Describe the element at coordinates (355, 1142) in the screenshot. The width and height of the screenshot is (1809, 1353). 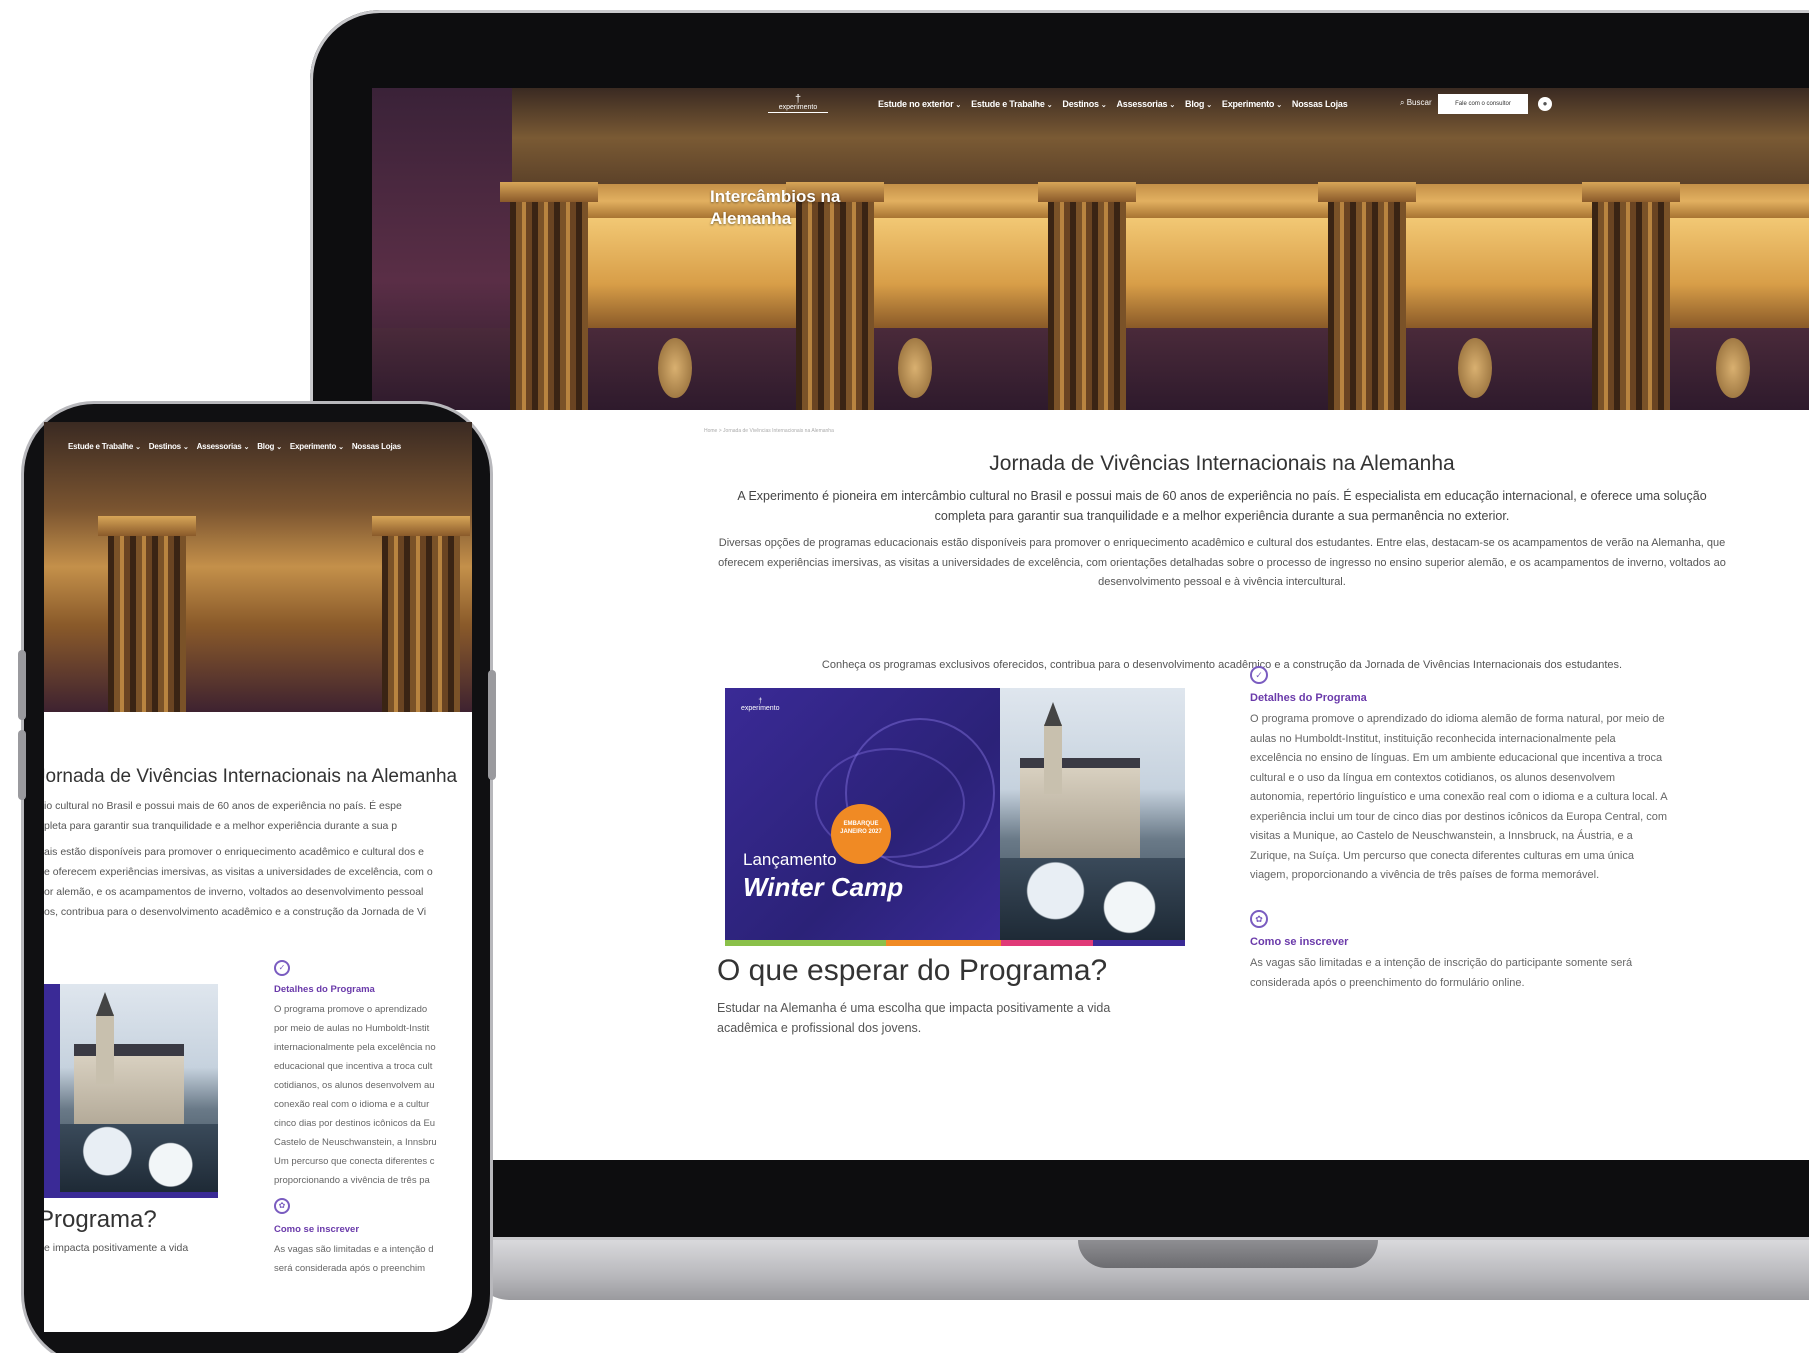
I see `phone-details-line: Castelo de Neuschwanstein, a Innsbru` at that location.